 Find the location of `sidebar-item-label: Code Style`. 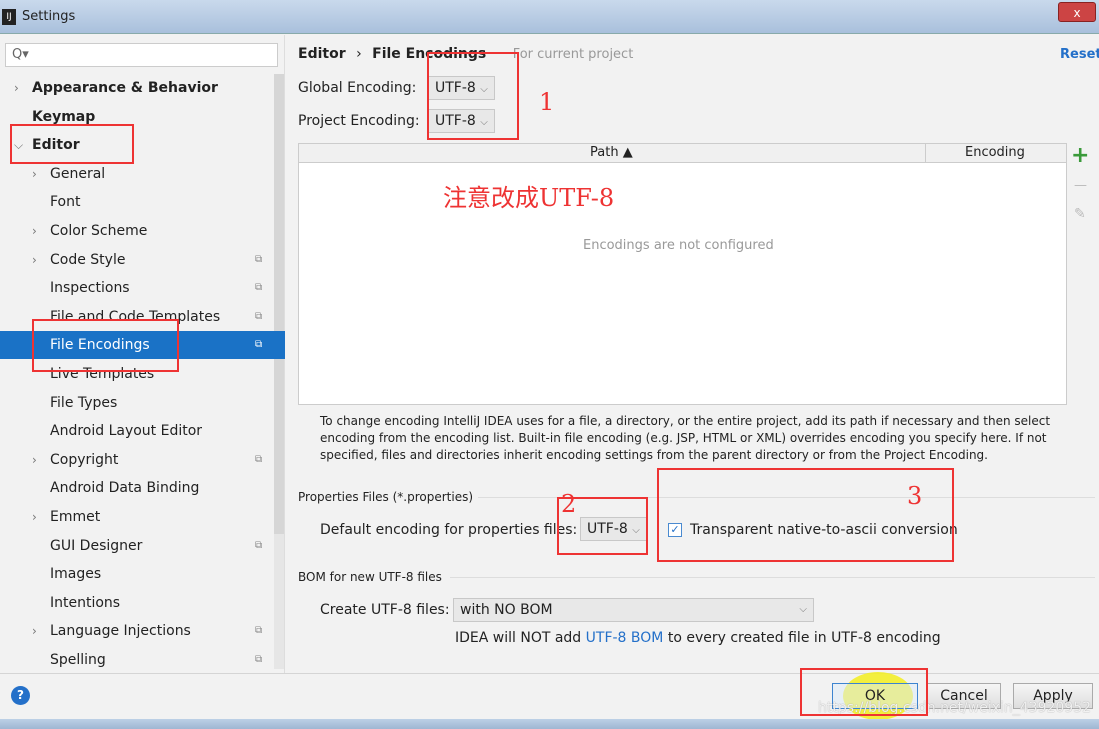

sidebar-item-label: Code Style is located at coordinates (88, 259).